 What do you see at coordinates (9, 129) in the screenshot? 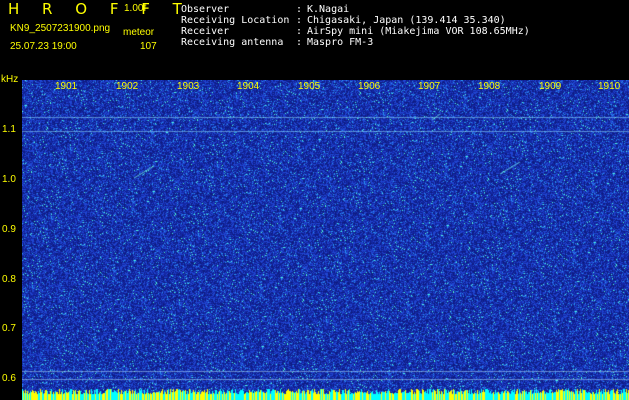
I see `freq-label: 1.1` at bounding box center [9, 129].